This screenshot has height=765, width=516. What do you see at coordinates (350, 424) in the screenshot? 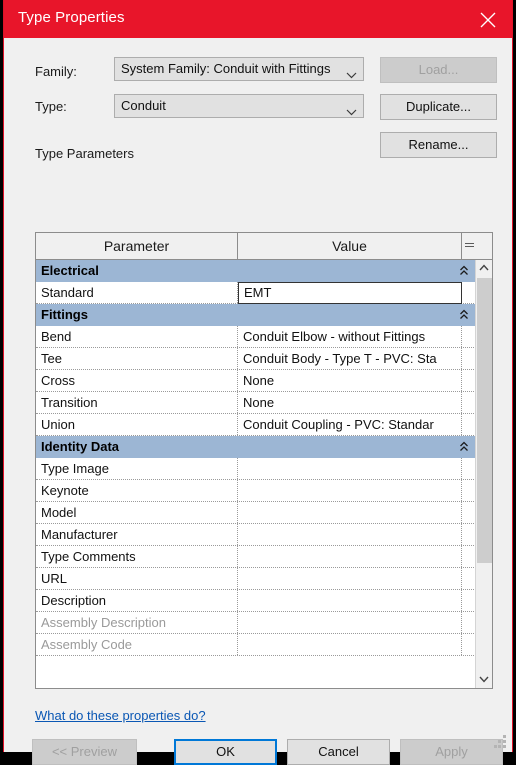
I see `parameter-value-cell: Conduit Coupling - PVC: Standar` at bounding box center [350, 424].